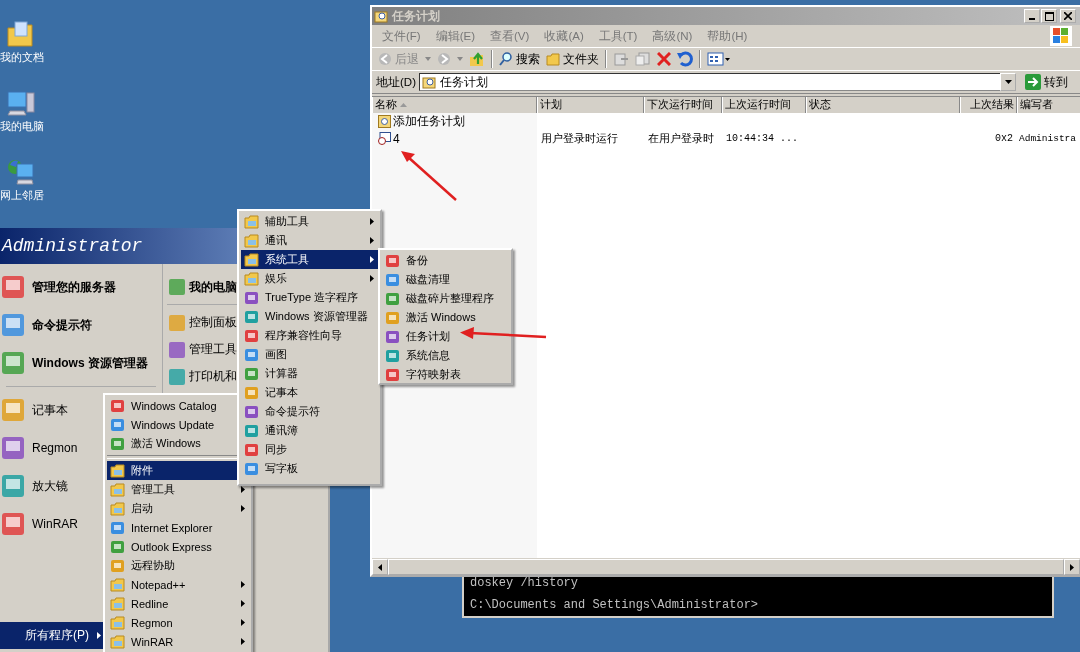  What do you see at coordinates (416, 16) in the screenshot?
I see `window-title: 任务计划` at bounding box center [416, 16].